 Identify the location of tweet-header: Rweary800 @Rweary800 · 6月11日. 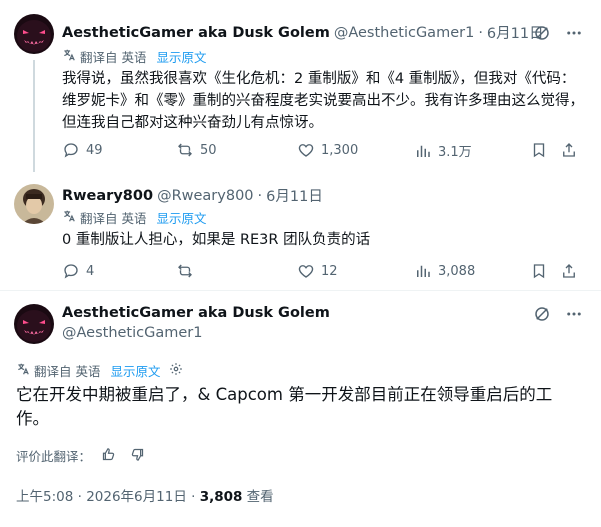
(192, 195).